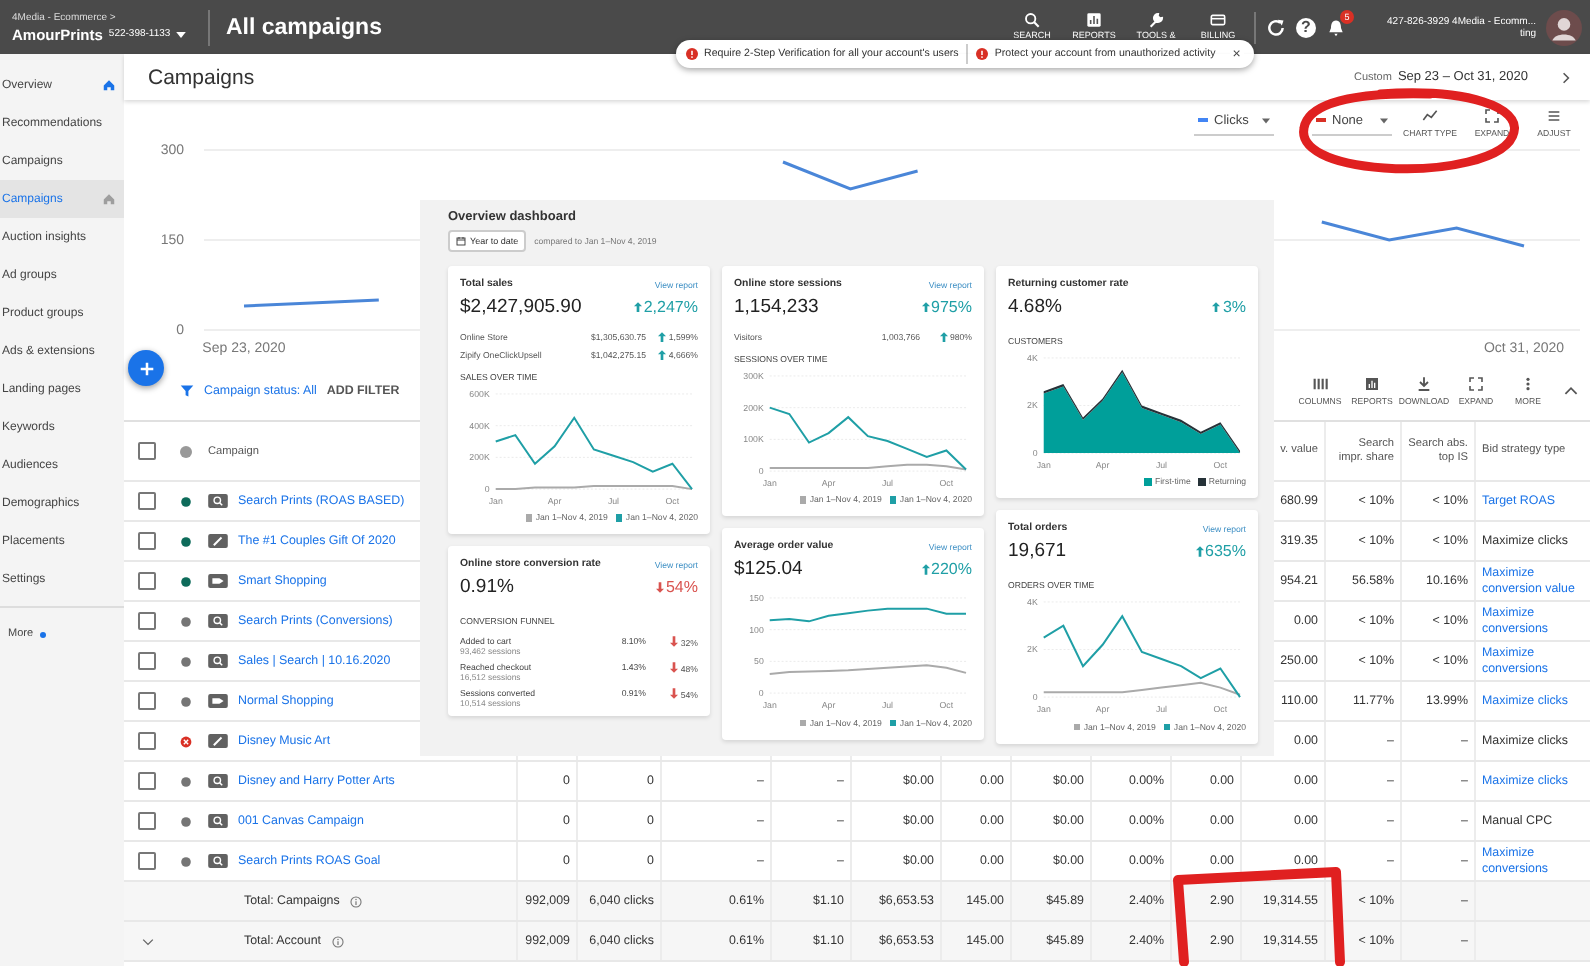  I want to click on change-percent: 635%, so click(1225, 551).